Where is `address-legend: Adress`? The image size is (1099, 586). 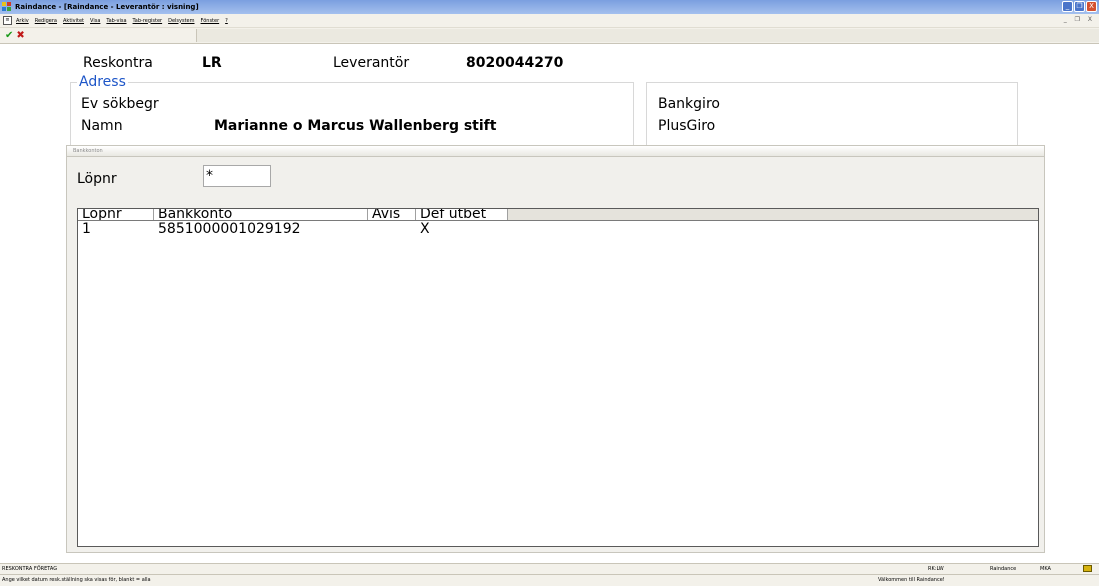
address-legend: Adress is located at coordinates (102, 82).